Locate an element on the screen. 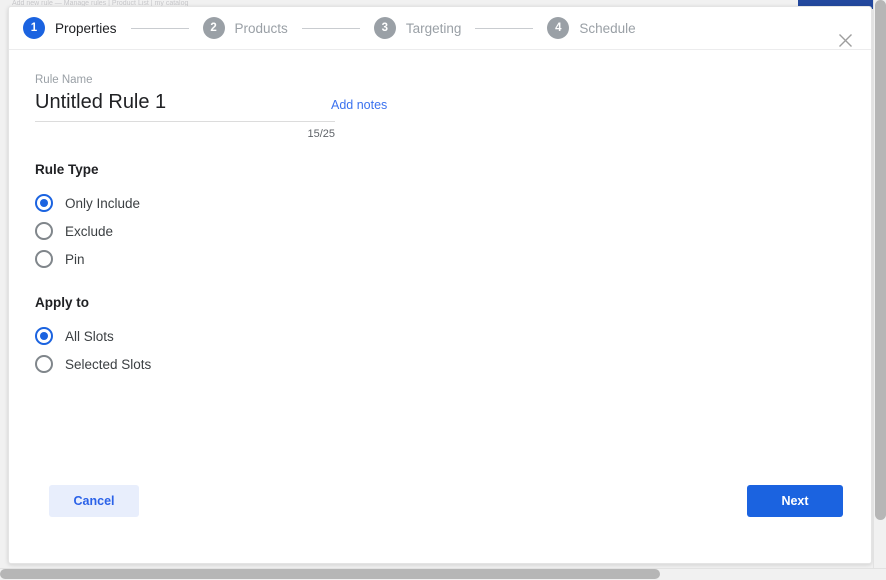  stepper-step-products: 2 Products is located at coordinates (245, 28).